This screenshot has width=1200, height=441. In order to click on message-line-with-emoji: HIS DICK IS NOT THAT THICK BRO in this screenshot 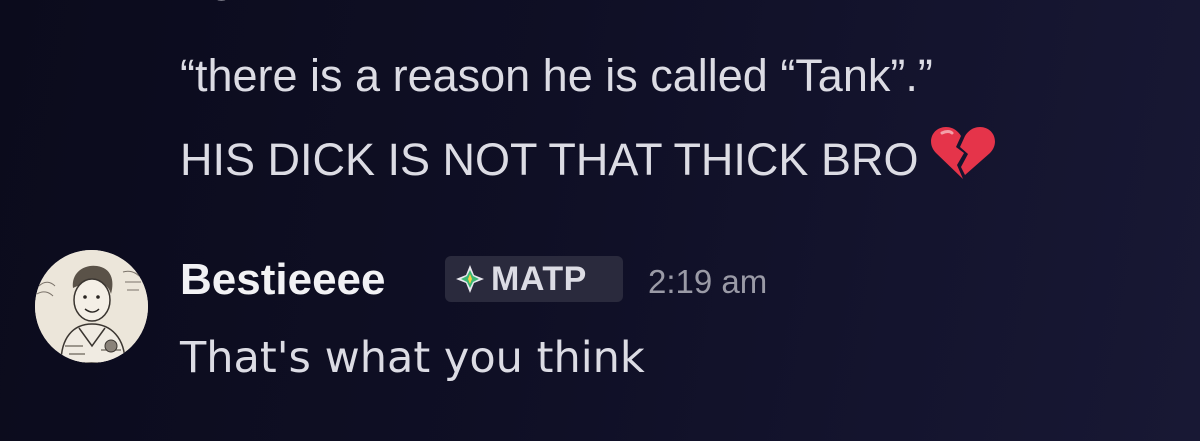, I will do `click(588, 154)`.